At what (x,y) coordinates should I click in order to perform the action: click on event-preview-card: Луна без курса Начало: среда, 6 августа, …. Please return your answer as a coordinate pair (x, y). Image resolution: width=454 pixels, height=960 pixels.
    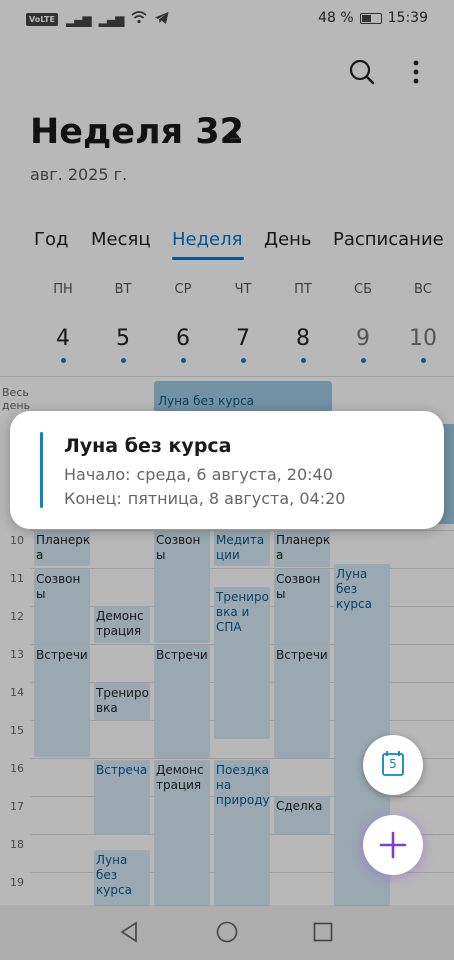
    Looking at the image, I should click on (227, 470).